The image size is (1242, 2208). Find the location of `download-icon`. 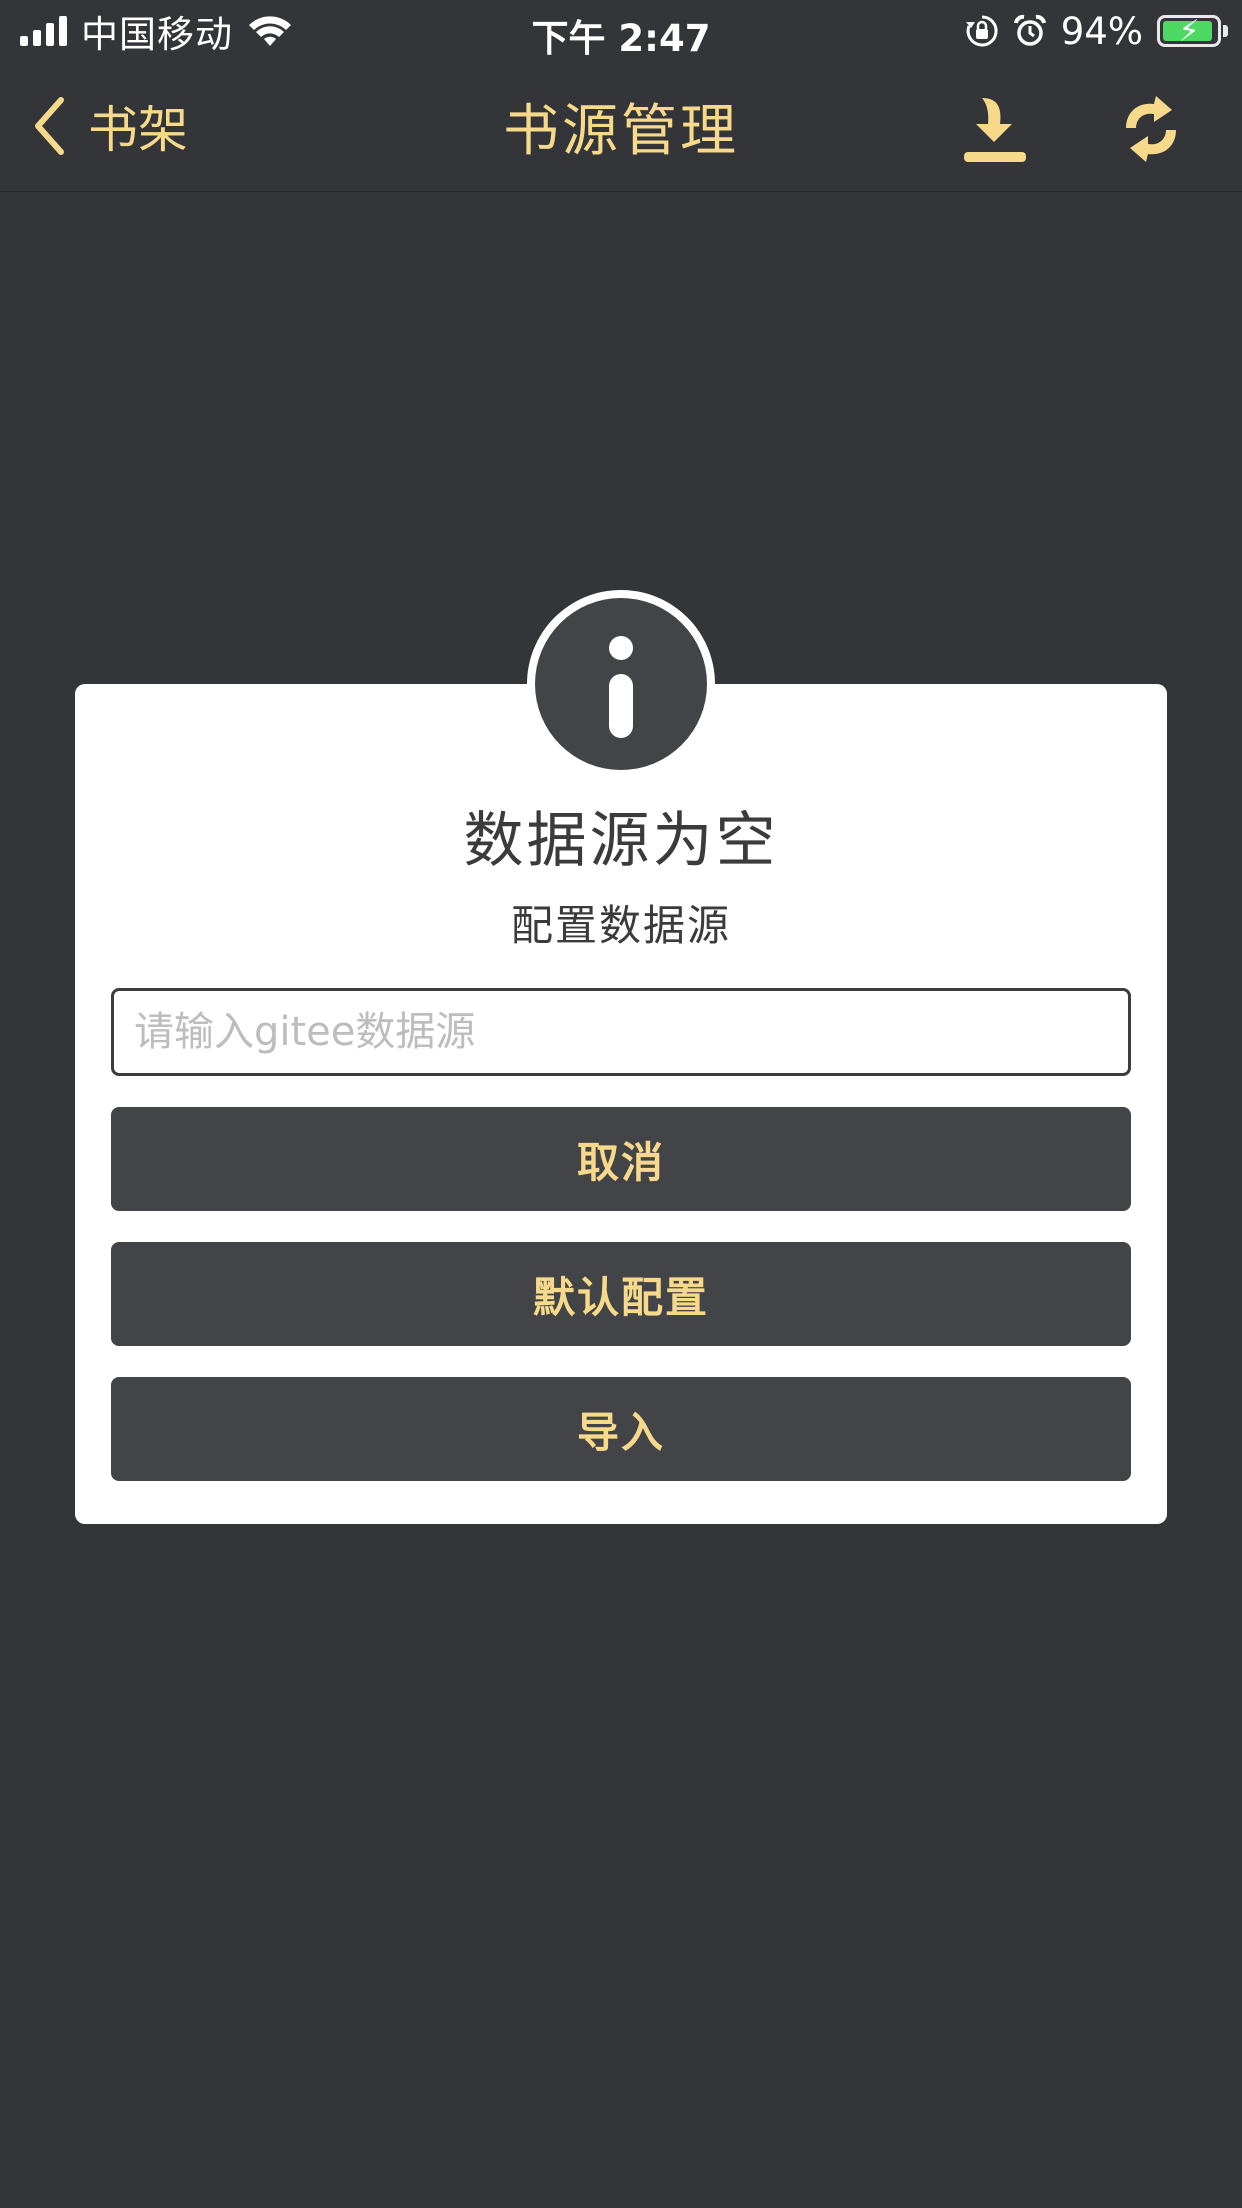

download-icon is located at coordinates (995, 130).